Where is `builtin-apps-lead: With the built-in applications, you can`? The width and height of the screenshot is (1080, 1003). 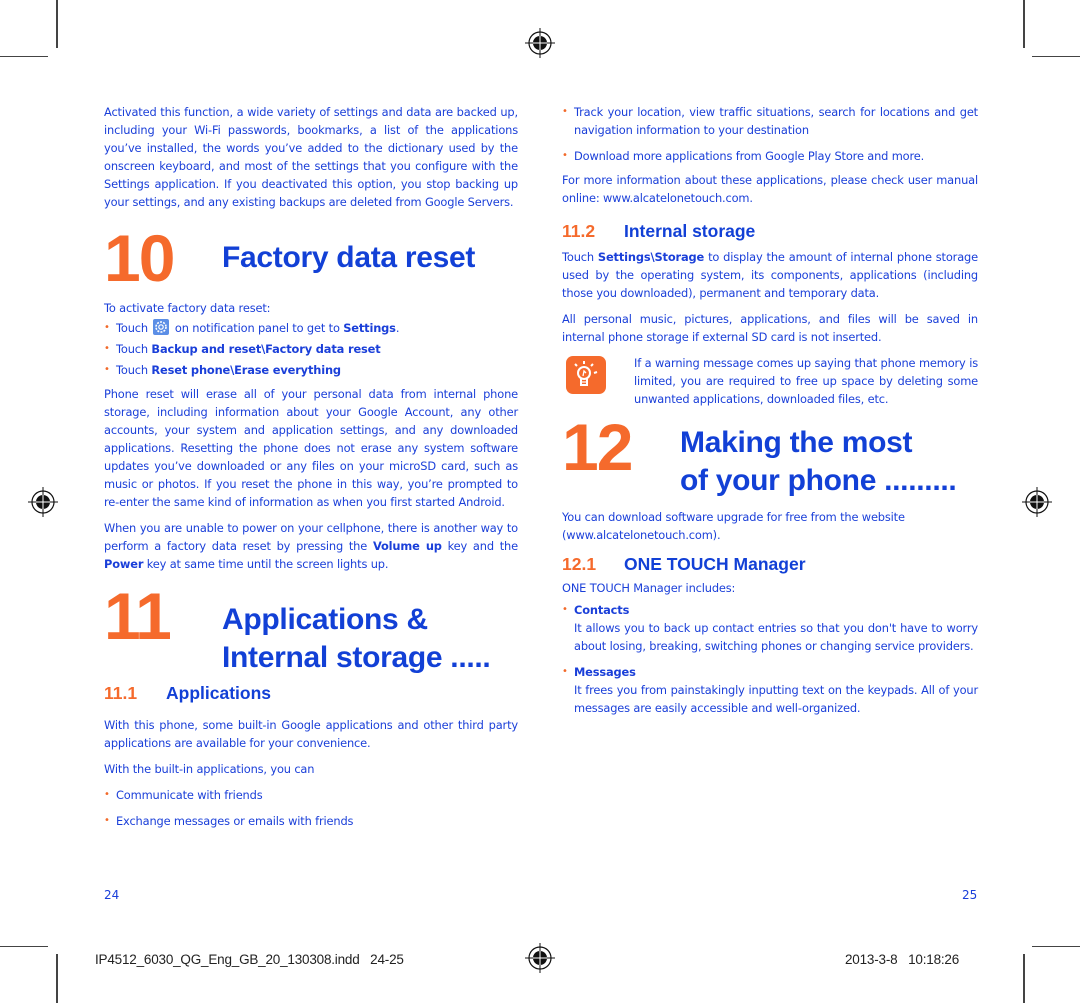 builtin-apps-lead: With the built-in applications, you can is located at coordinates (209, 769).